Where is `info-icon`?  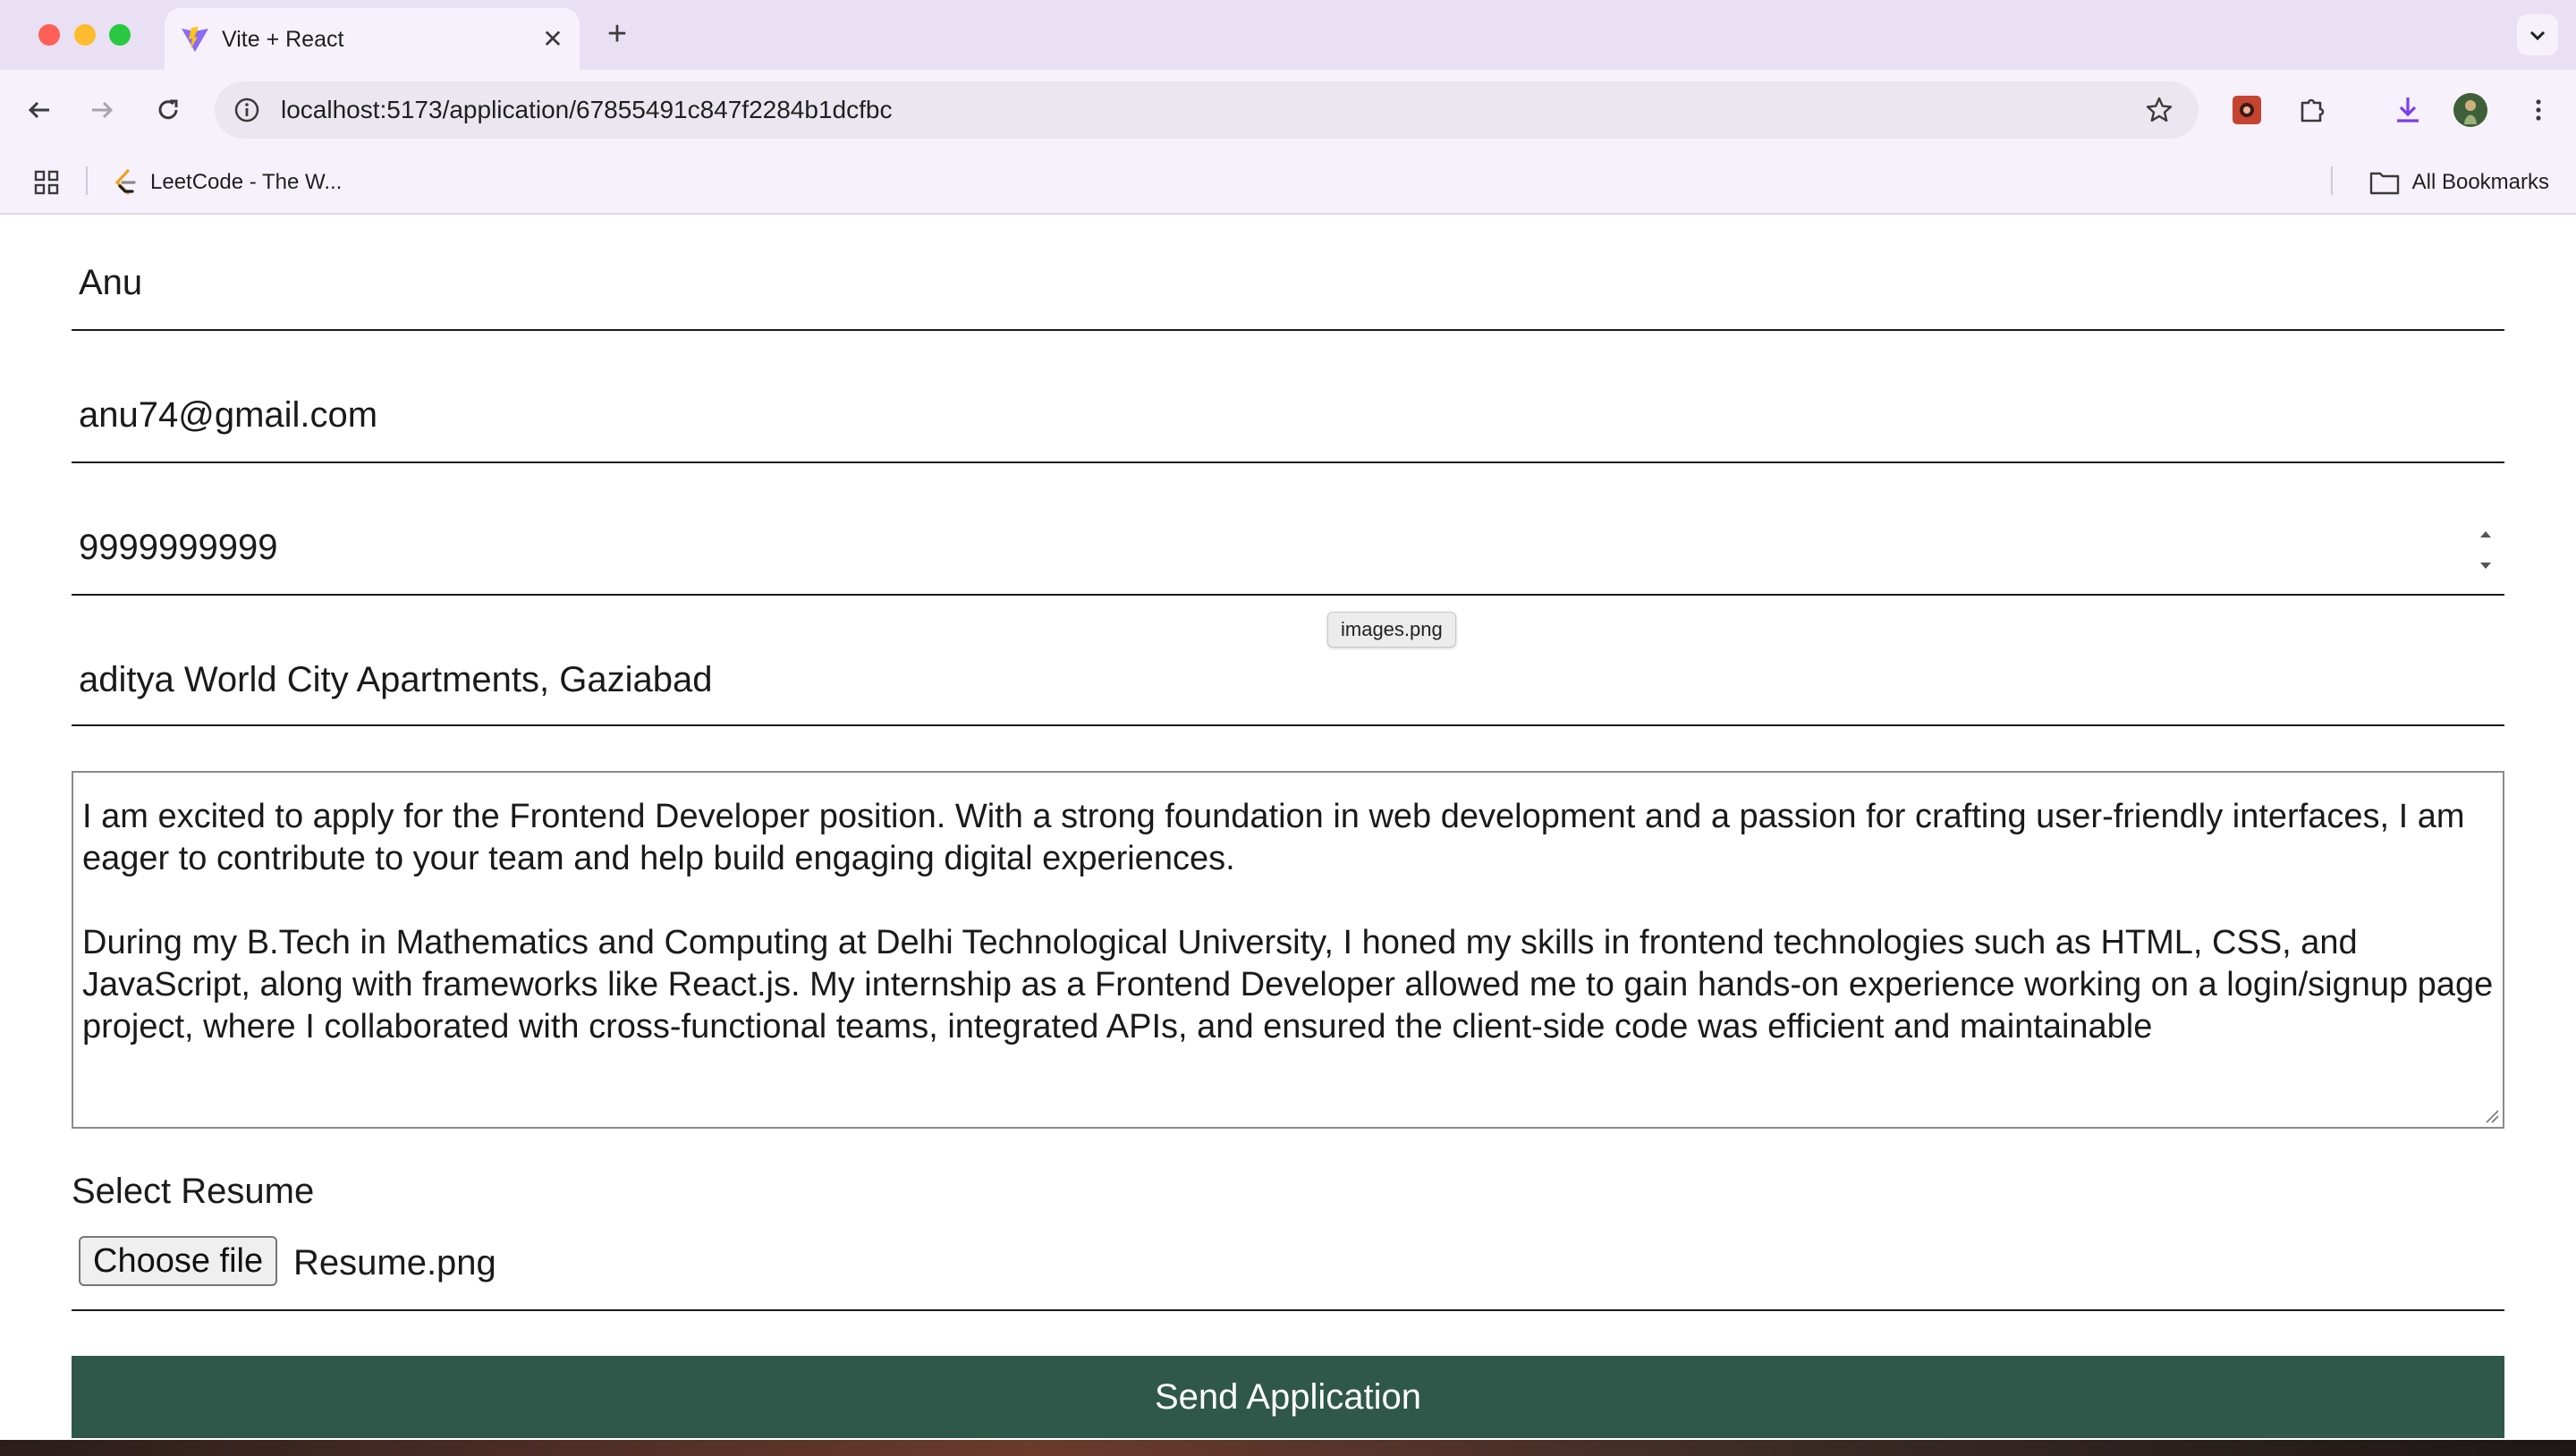
info-icon is located at coordinates (246, 110).